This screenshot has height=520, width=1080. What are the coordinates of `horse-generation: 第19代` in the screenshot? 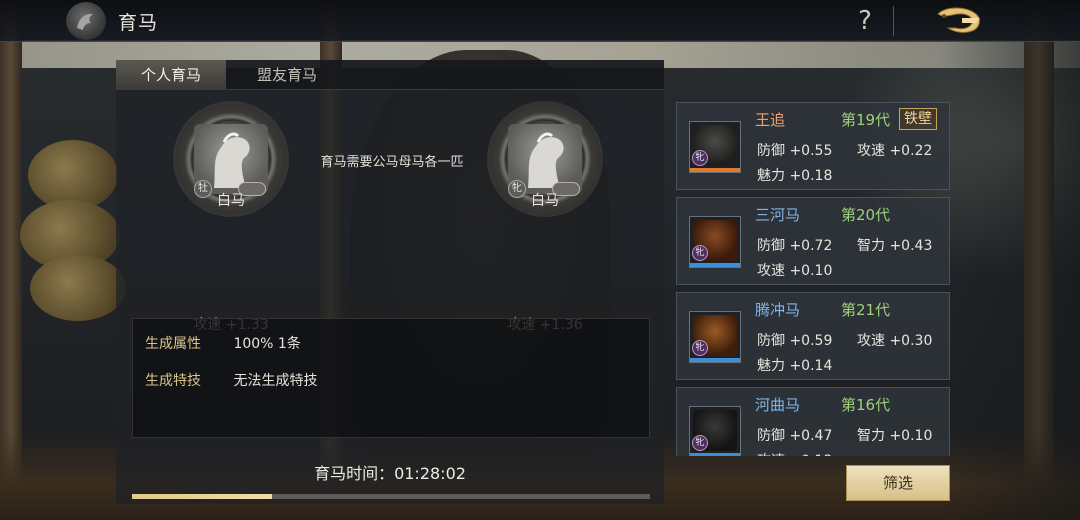 It's located at (866, 120).